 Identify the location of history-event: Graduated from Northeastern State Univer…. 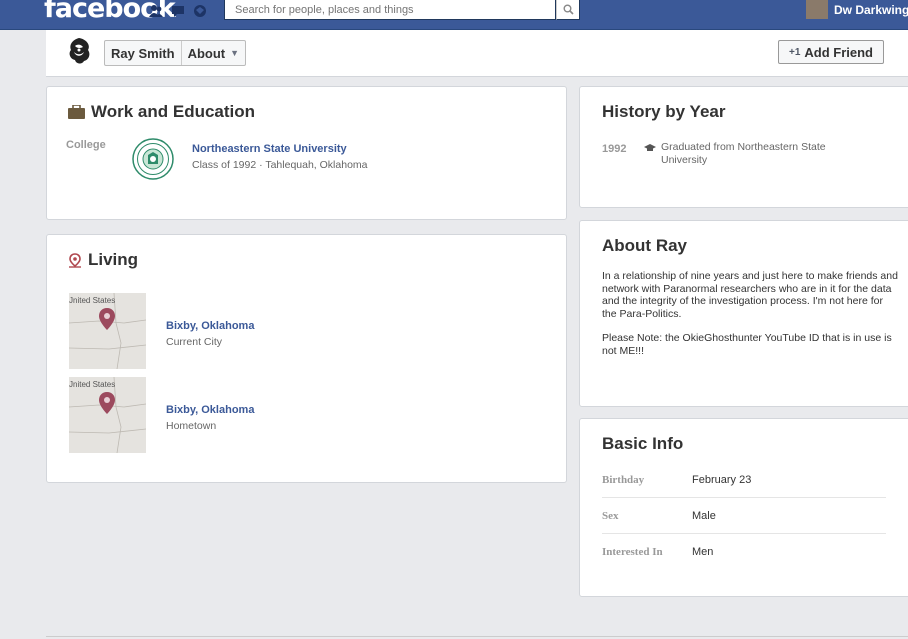
(743, 153).